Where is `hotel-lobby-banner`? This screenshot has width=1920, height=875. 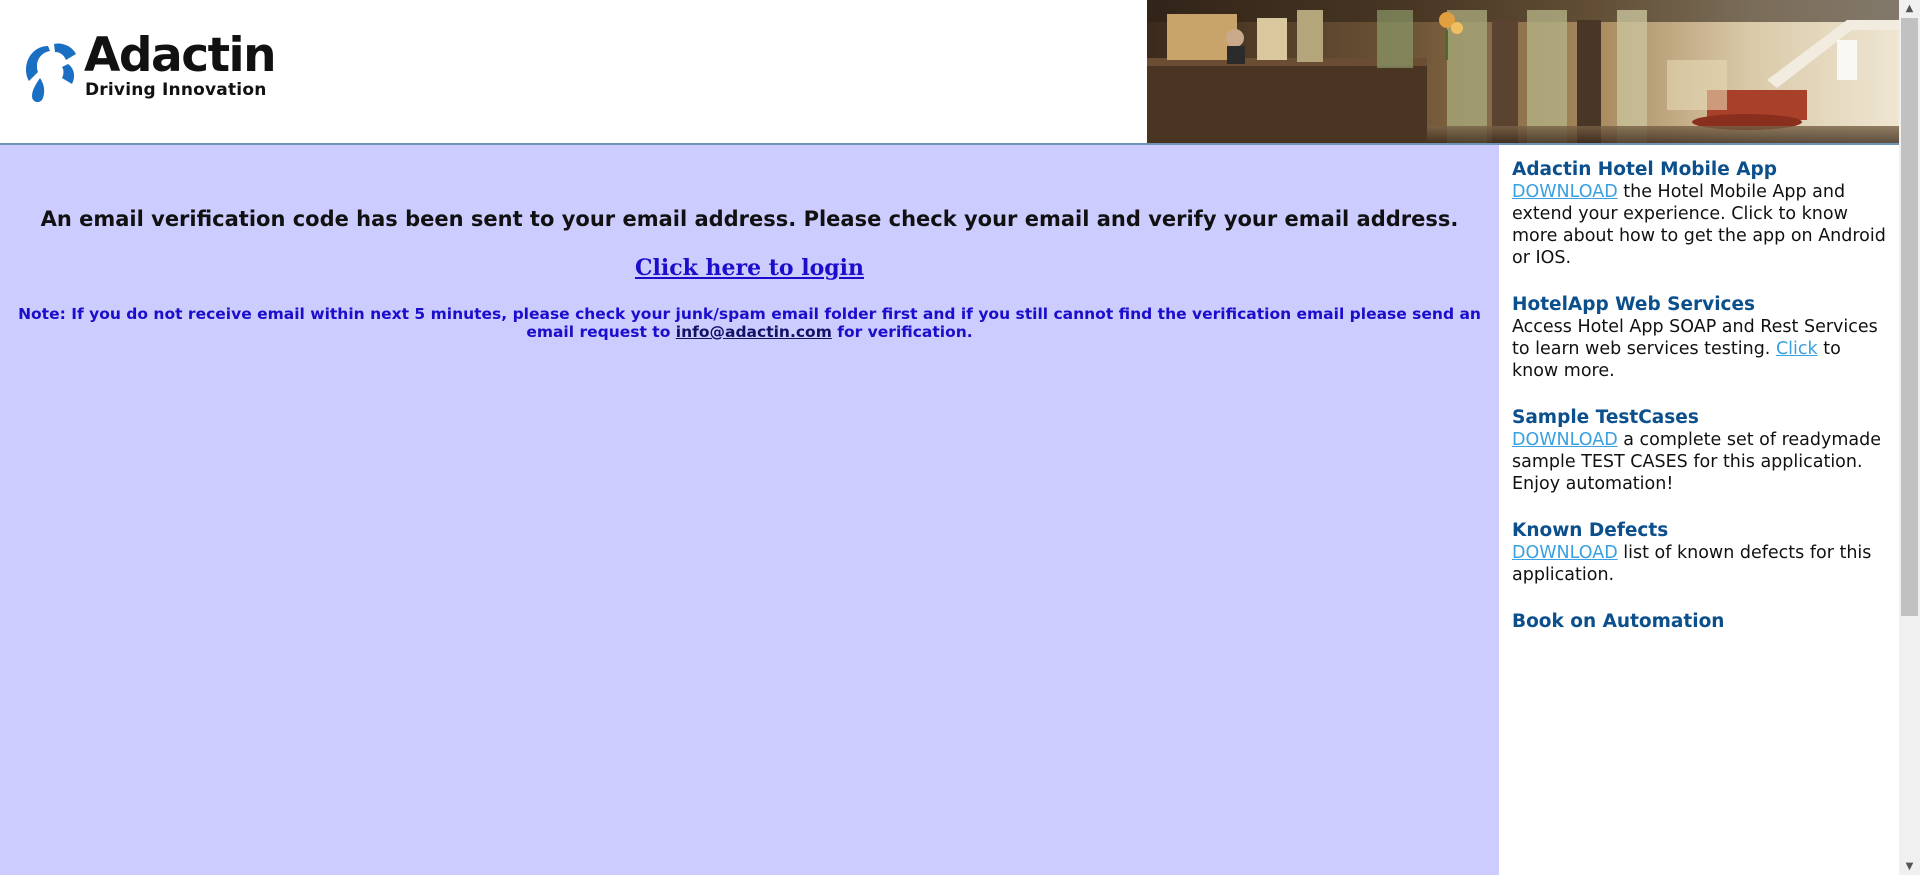 hotel-lobby-banner is located at coordinates (1523, 71).